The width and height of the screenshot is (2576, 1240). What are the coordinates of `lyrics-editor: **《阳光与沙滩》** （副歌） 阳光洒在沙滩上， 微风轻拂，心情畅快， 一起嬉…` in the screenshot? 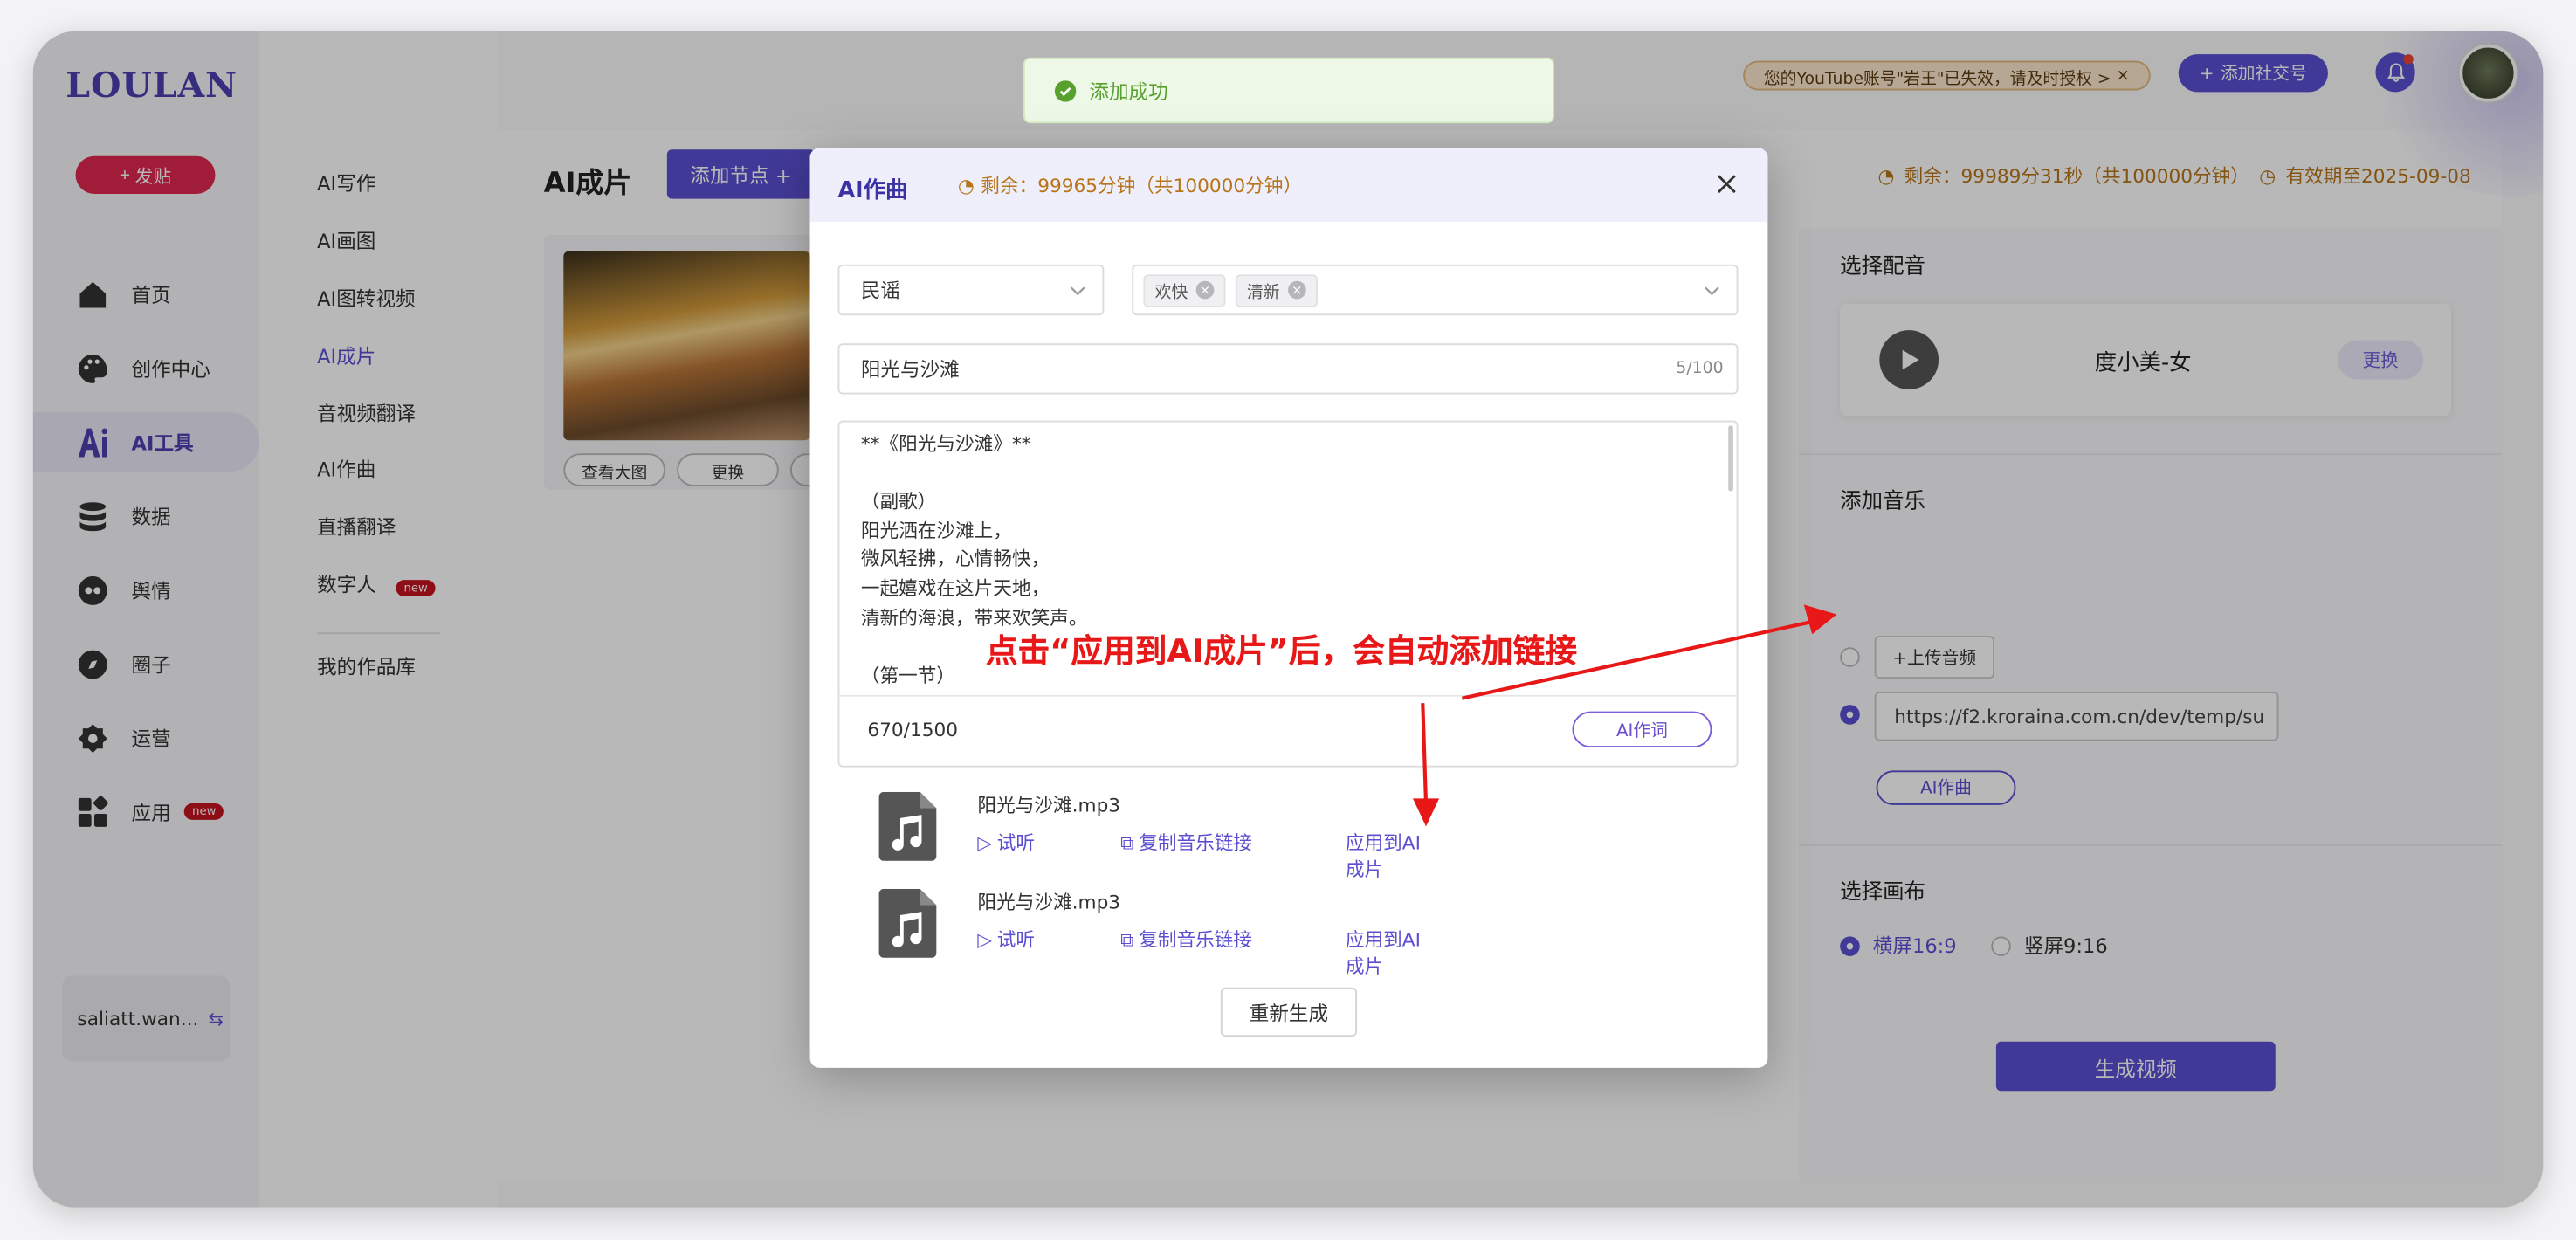 It's located at (1288, 594).